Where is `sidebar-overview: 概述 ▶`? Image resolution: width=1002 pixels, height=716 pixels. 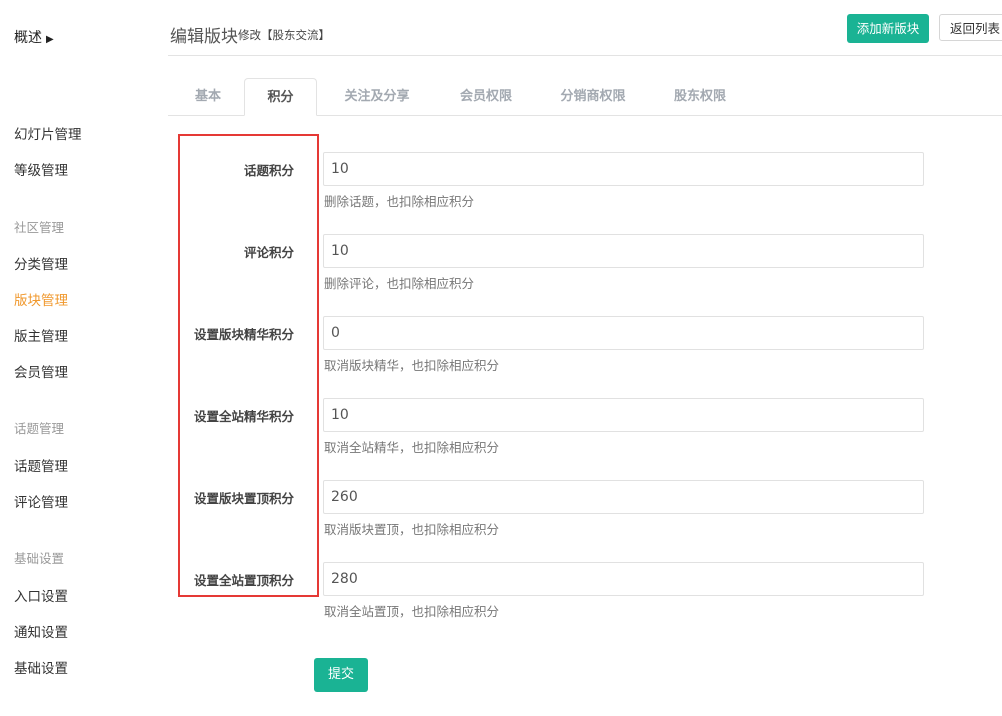
sidebar-overview: 概述 ▶ is located at coordinates (34, 37).